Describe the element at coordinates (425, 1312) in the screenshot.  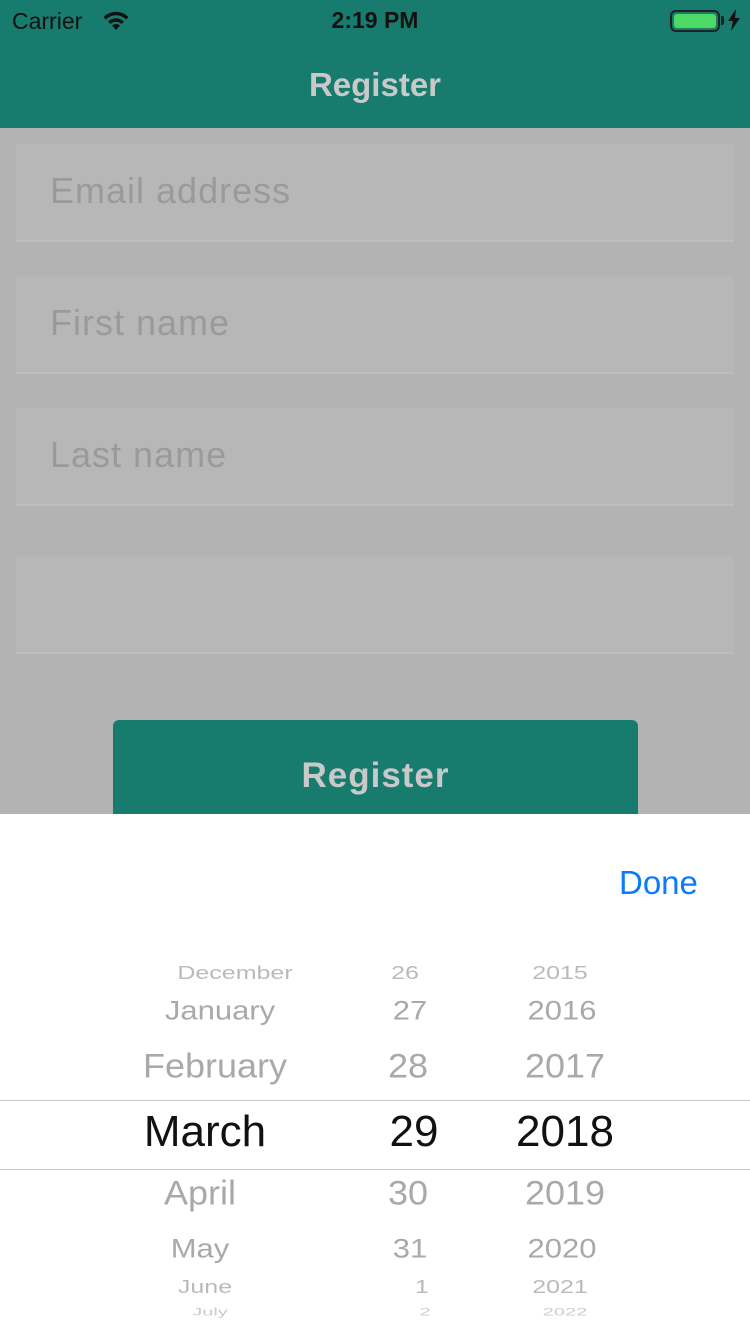
I see `picker-item: 2` at that location.